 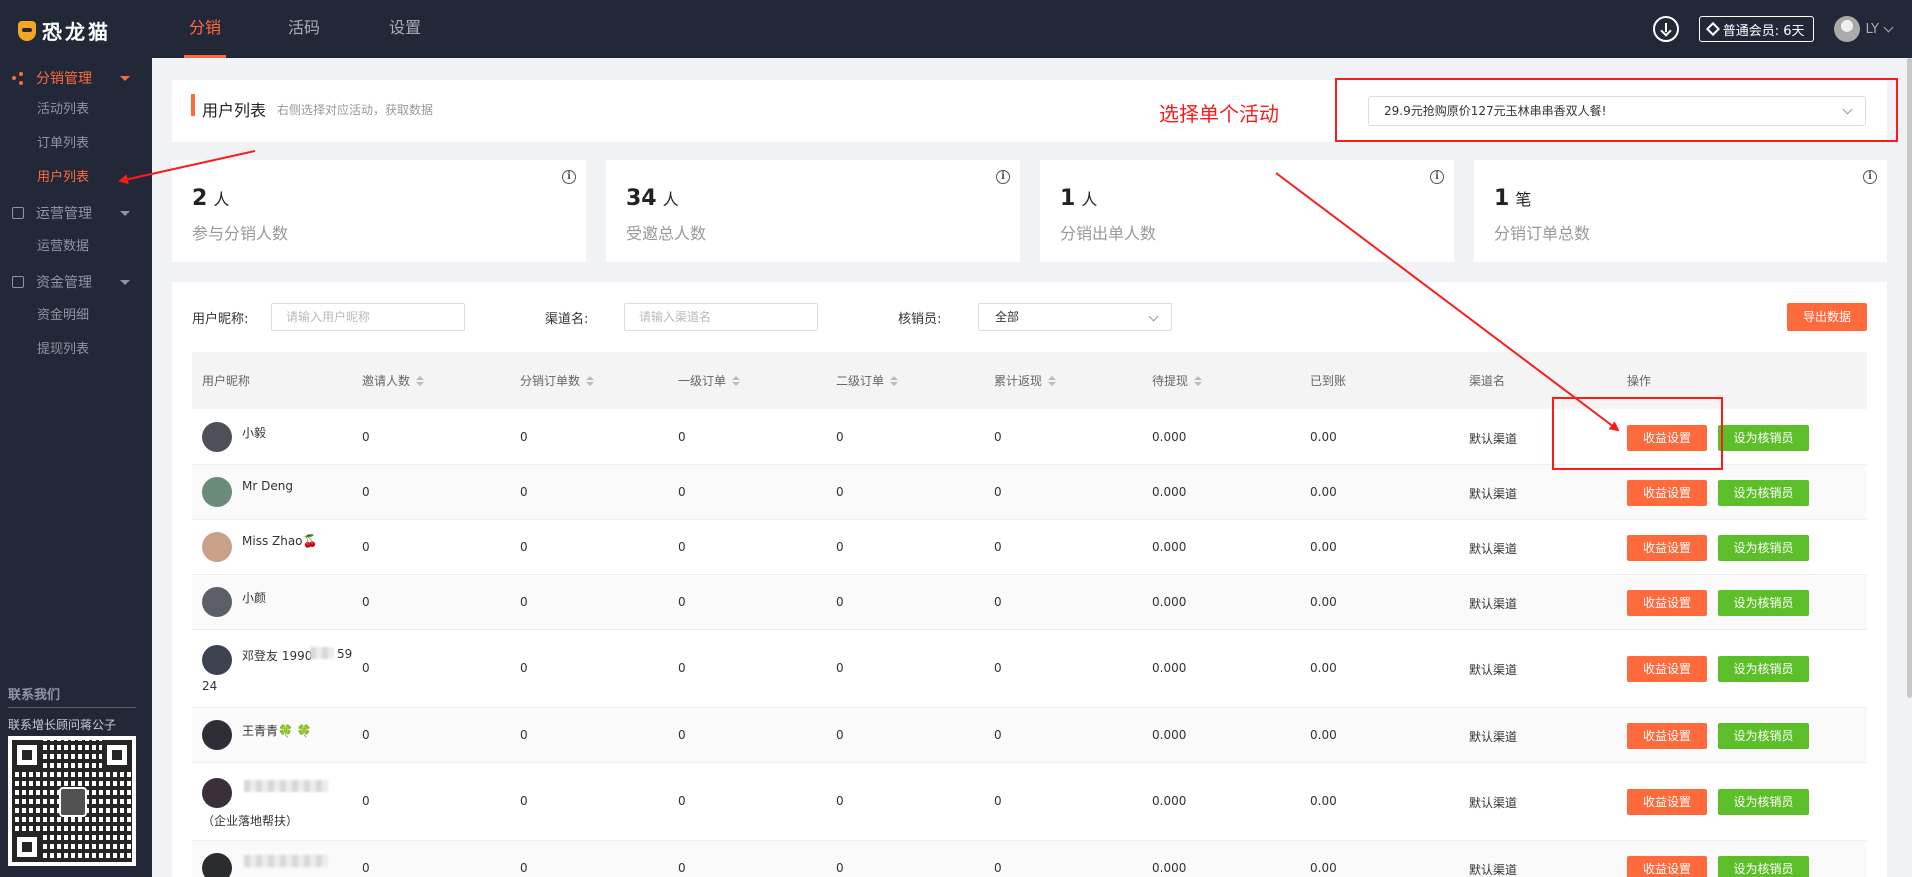 I want to click on arrow-to-earnings-setting, so click(x=1447, y=302).